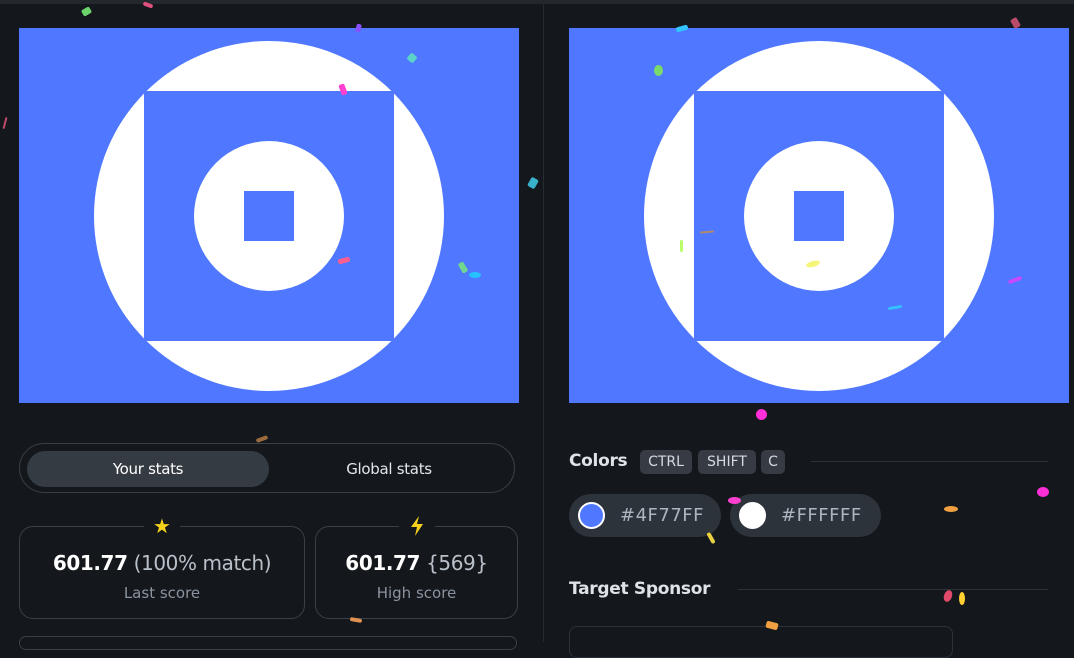  Describe the element at coordinates (457, 563) in the screenshot. I see `high-score-count: {569}` at that location.